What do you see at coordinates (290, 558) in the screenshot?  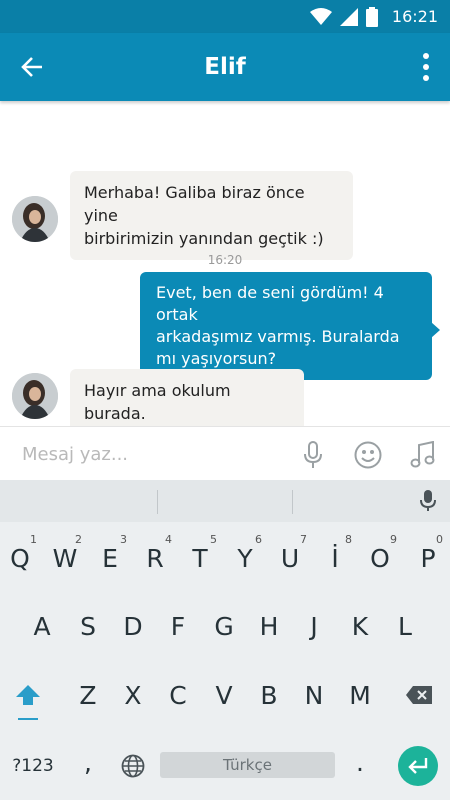 I see `key-u: U7` at bounding box center [290, 558].